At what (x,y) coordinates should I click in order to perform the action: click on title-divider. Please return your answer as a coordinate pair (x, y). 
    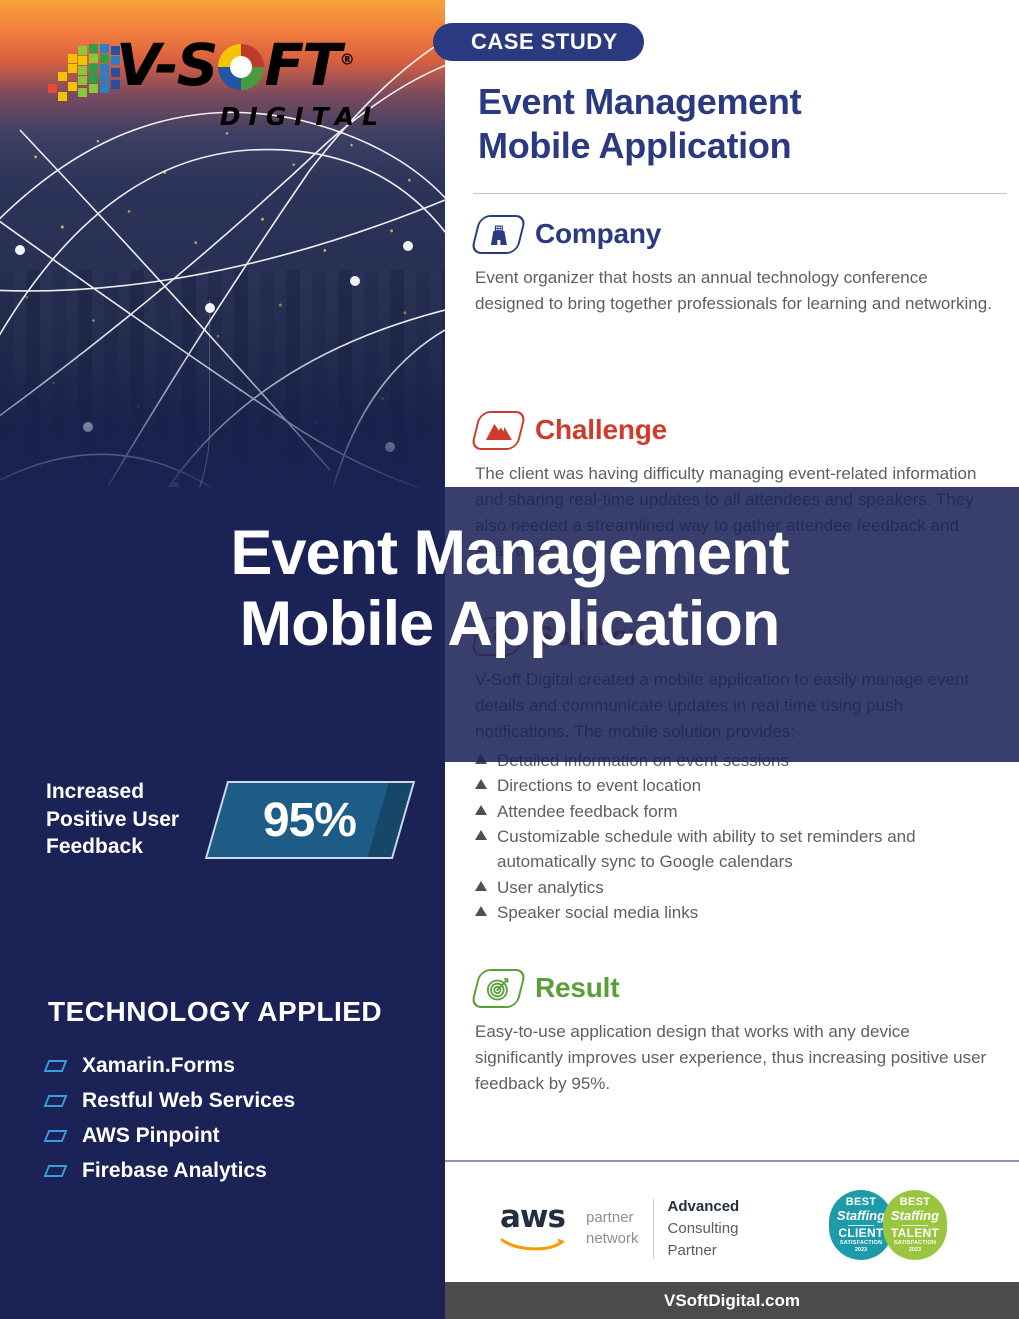
    Looking at the image, I should click on (740, 193).